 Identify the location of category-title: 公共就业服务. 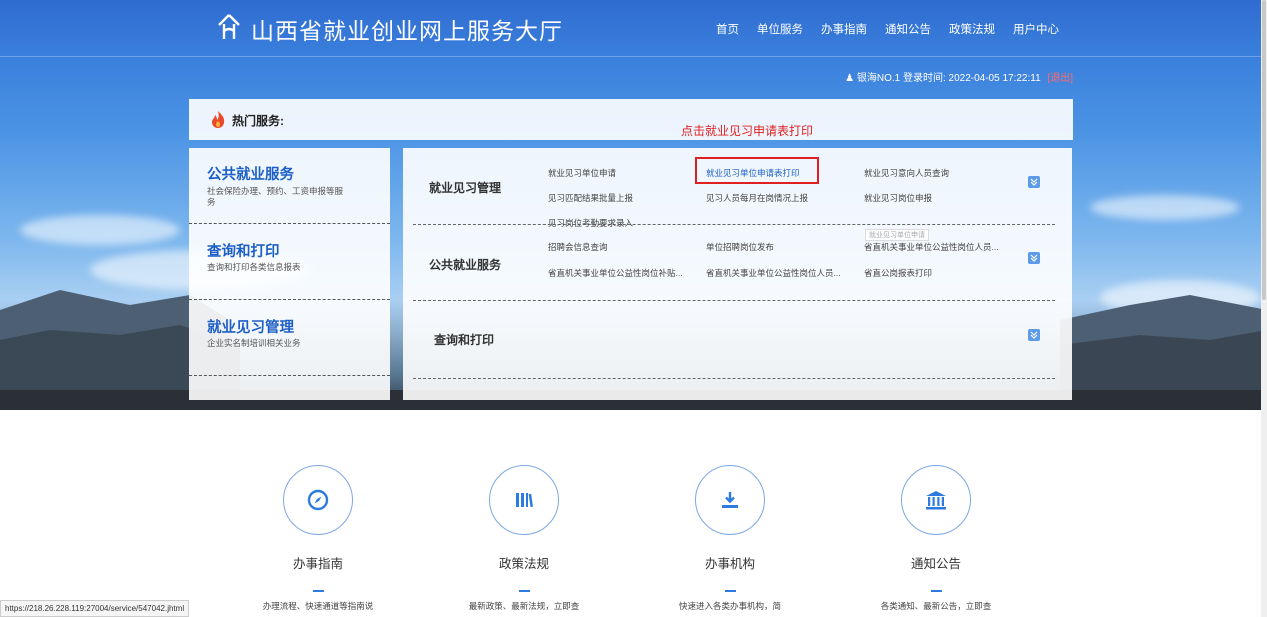
(250, 175).